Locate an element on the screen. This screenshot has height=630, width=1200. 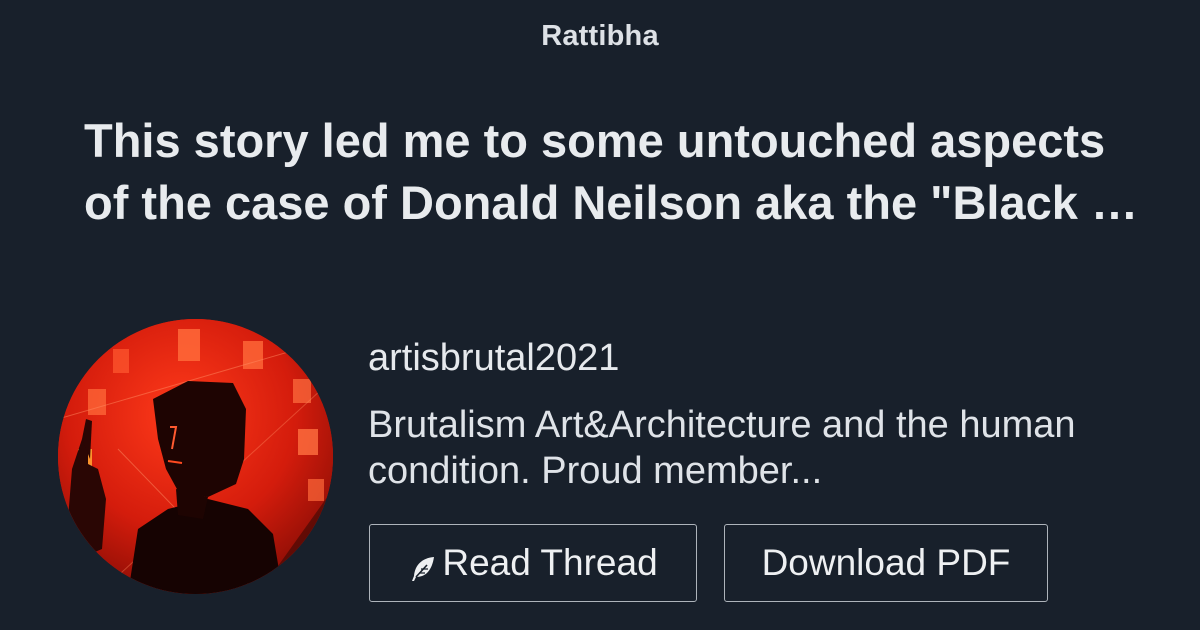
avatar-image is located at coordinates (195, 456).